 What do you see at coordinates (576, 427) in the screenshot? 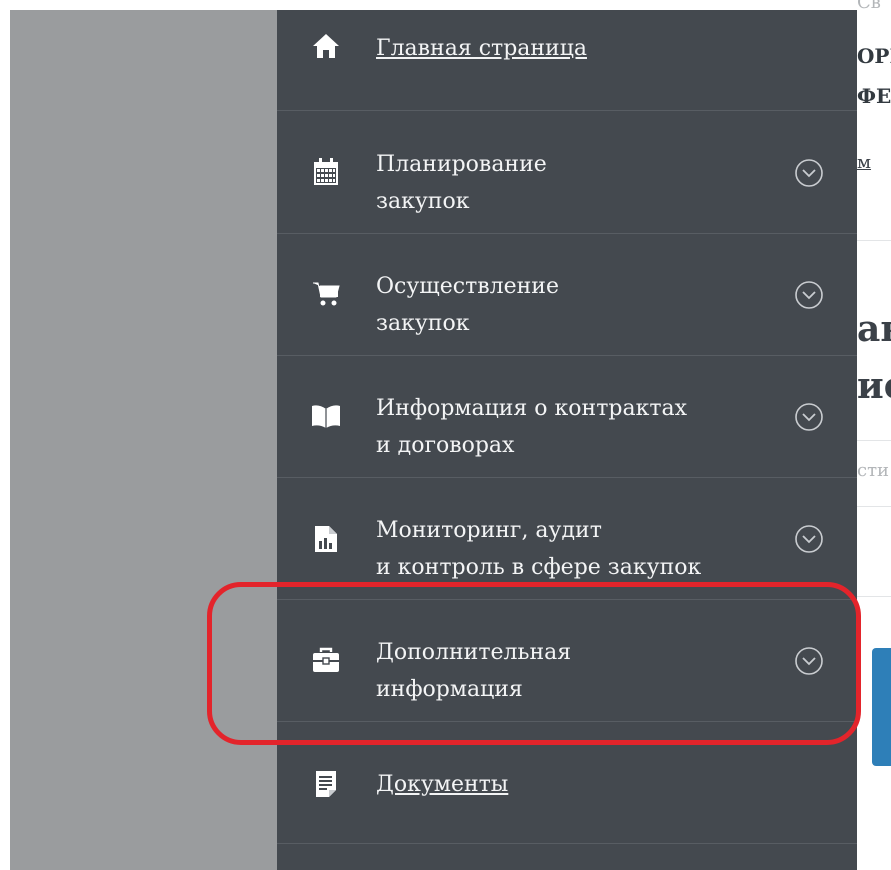
I see `sidebar-item-label-block: Информация о контрактах и договорах` at bounding box center [576, 427].